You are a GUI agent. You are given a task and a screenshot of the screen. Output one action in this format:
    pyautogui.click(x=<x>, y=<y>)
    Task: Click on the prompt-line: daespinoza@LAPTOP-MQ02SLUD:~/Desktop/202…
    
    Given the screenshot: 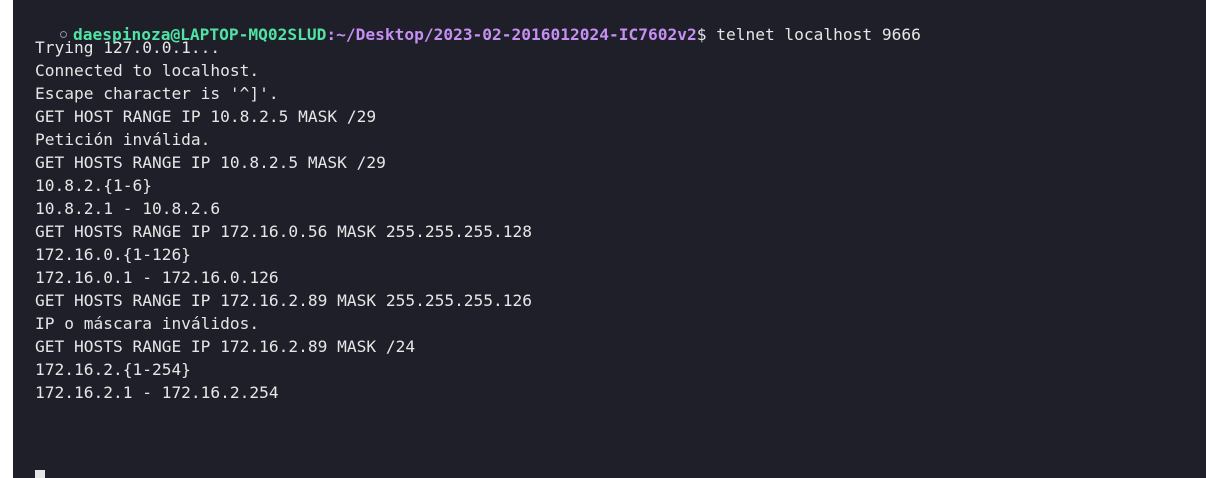 What is the action you would take?
    pyautogui.click(x=471, y=22)
    